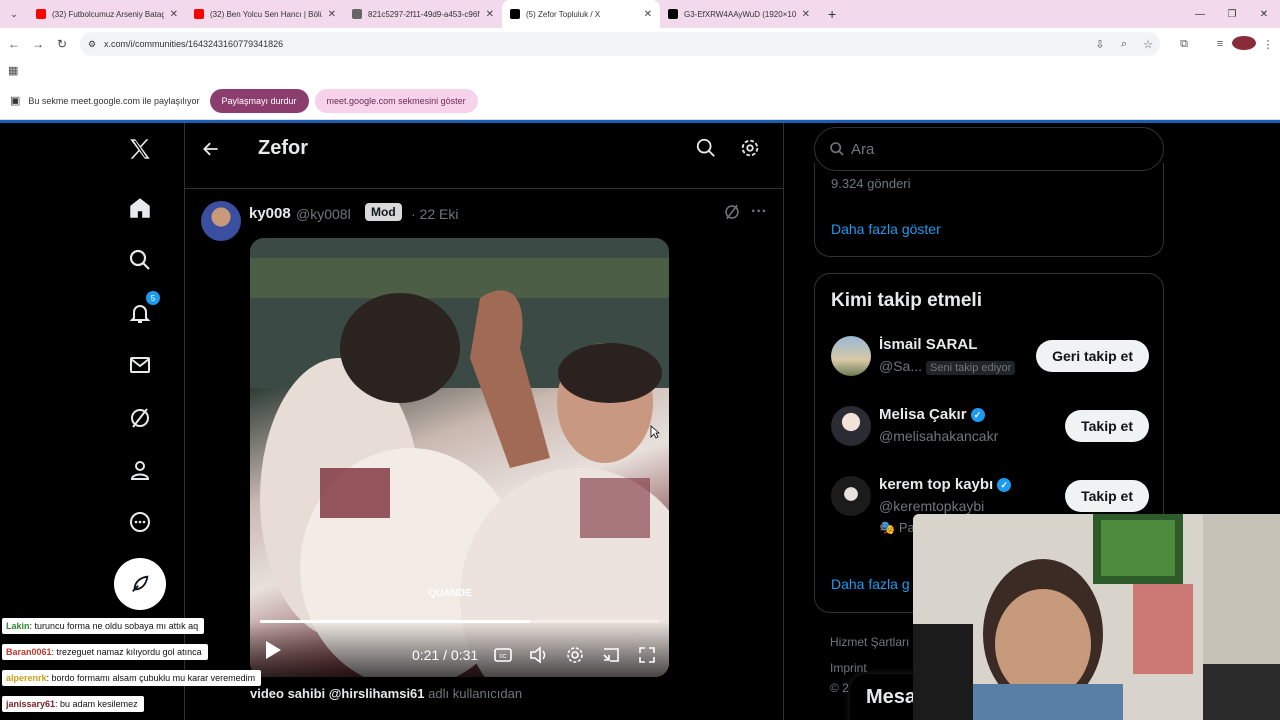 Image resolution: width=1280 pixels, height=720 pixels. Describe the element at coordinates (563, 14) in the screenshot. I see `tab-title: (5) Zefor Topluluk / X` at that location.